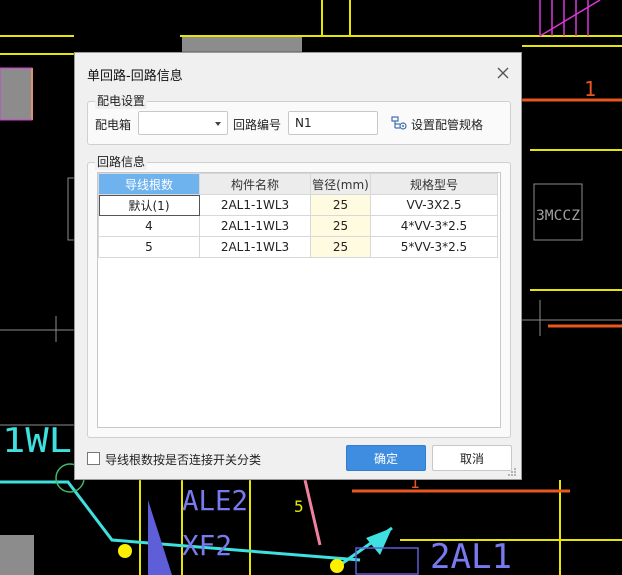  What do you see at coordinates (298, 72) in the screenshot?
I see `dialog-titlebar: 单回路-回路信息` at bounding box center [298, 72].